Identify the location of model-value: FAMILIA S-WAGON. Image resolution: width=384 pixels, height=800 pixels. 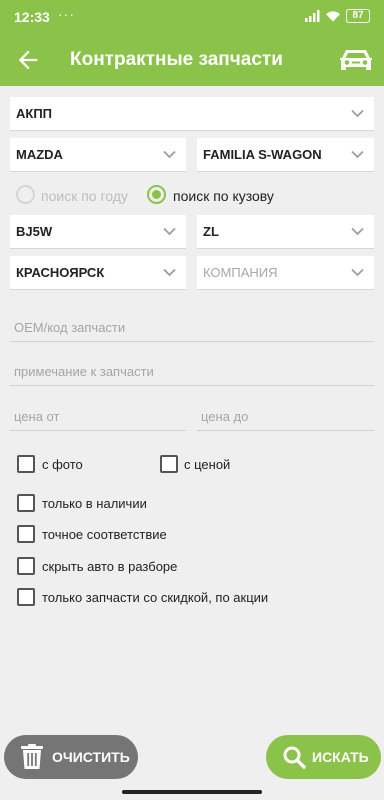
(262, 154).